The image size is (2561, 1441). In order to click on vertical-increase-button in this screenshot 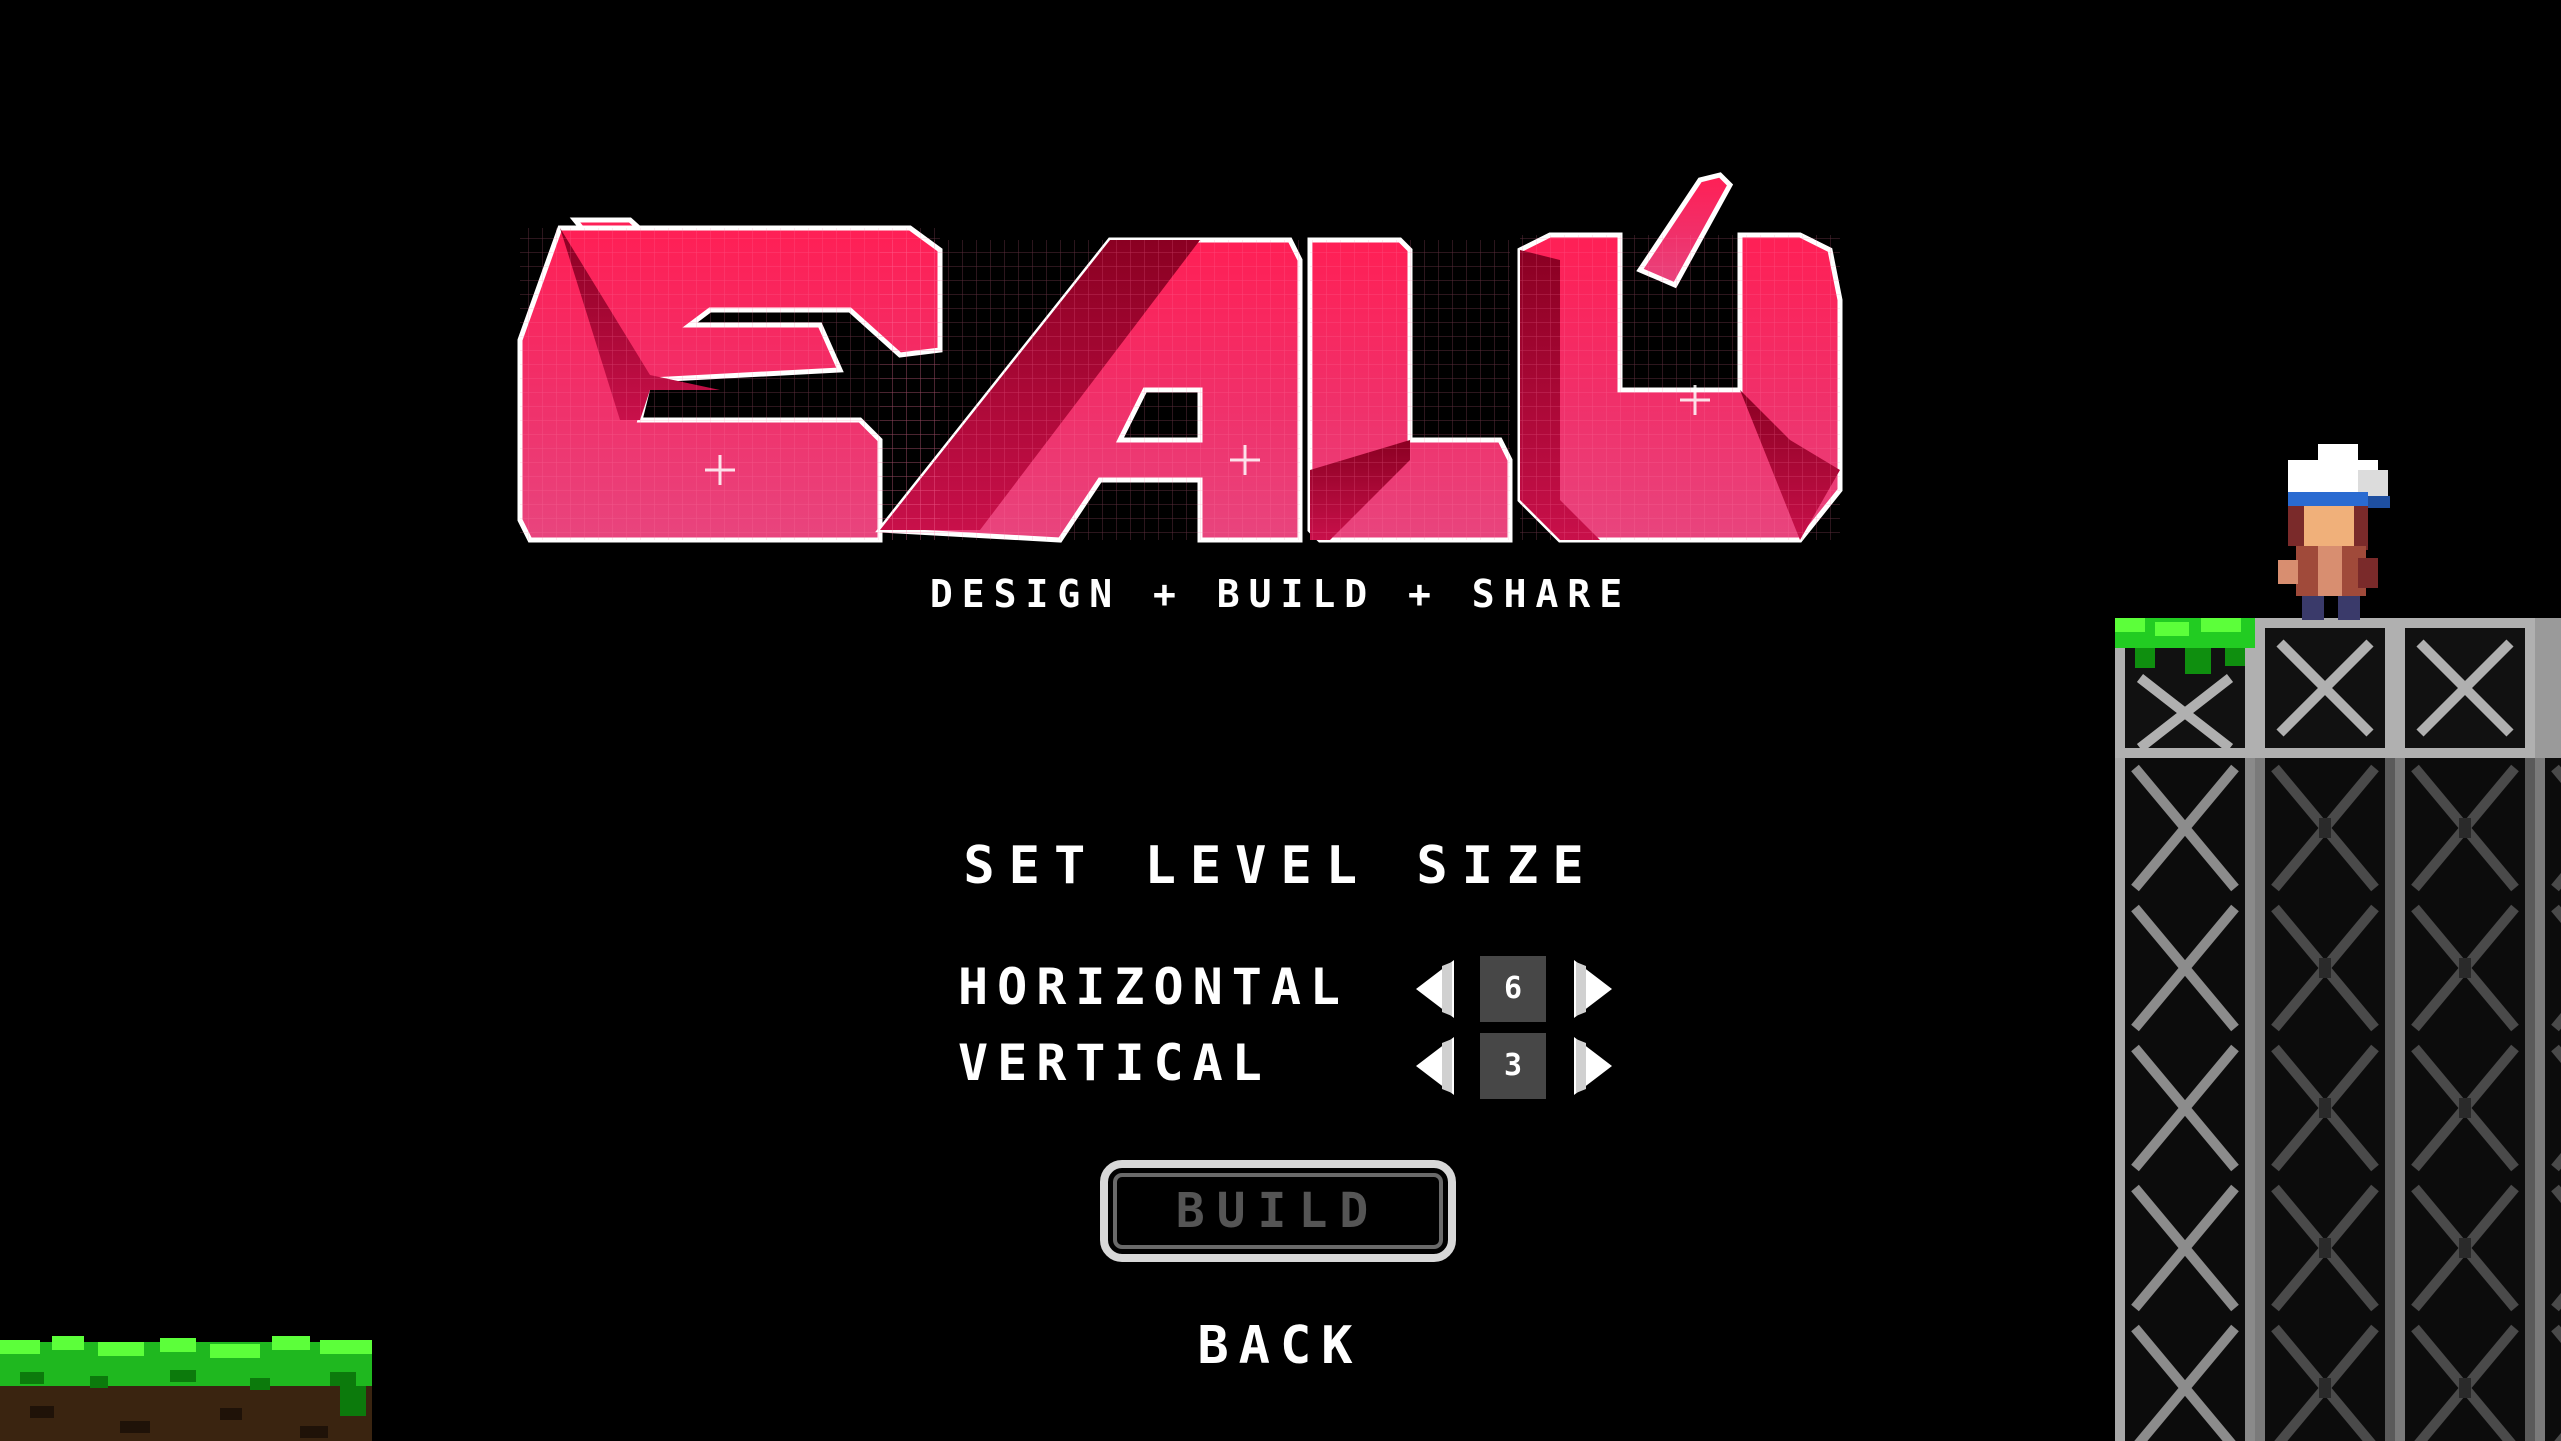, I will do `click(1593, 1066)`.